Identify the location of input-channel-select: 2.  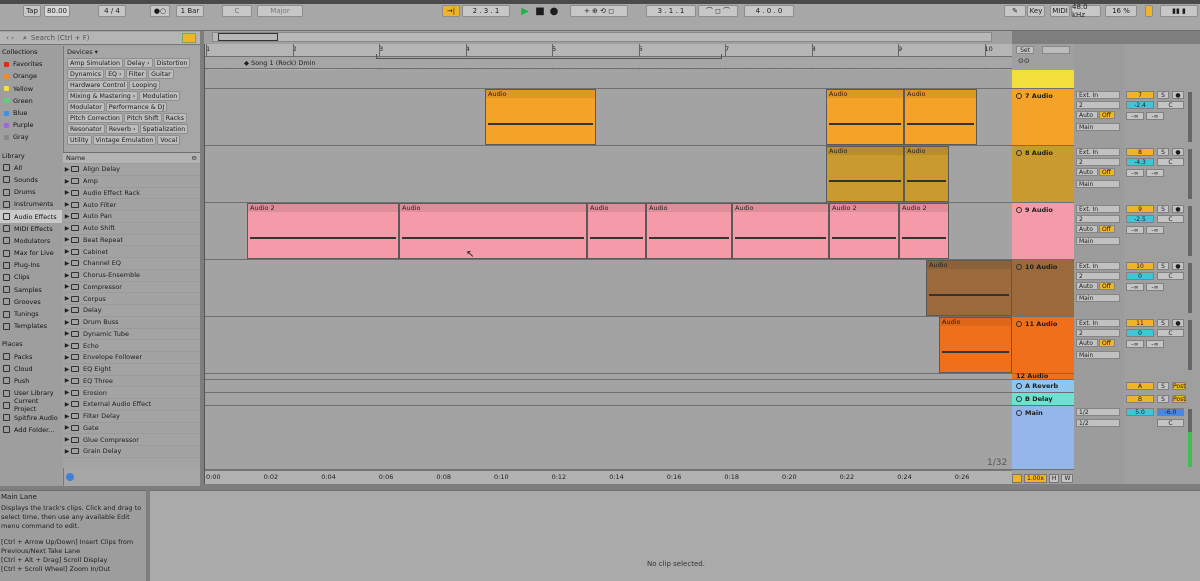
(1098, 333).